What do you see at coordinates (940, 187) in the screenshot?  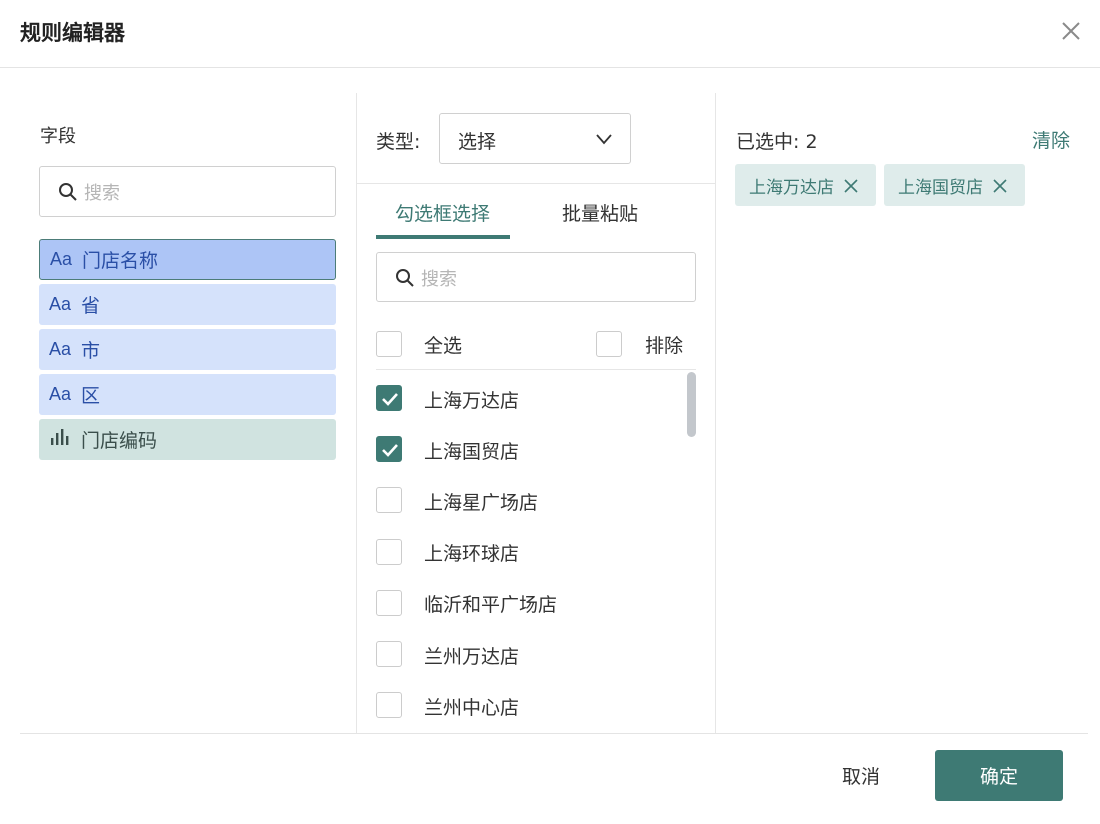 I see `selected-tag-label: 上海国贸店` at bounding box center [940, 187].